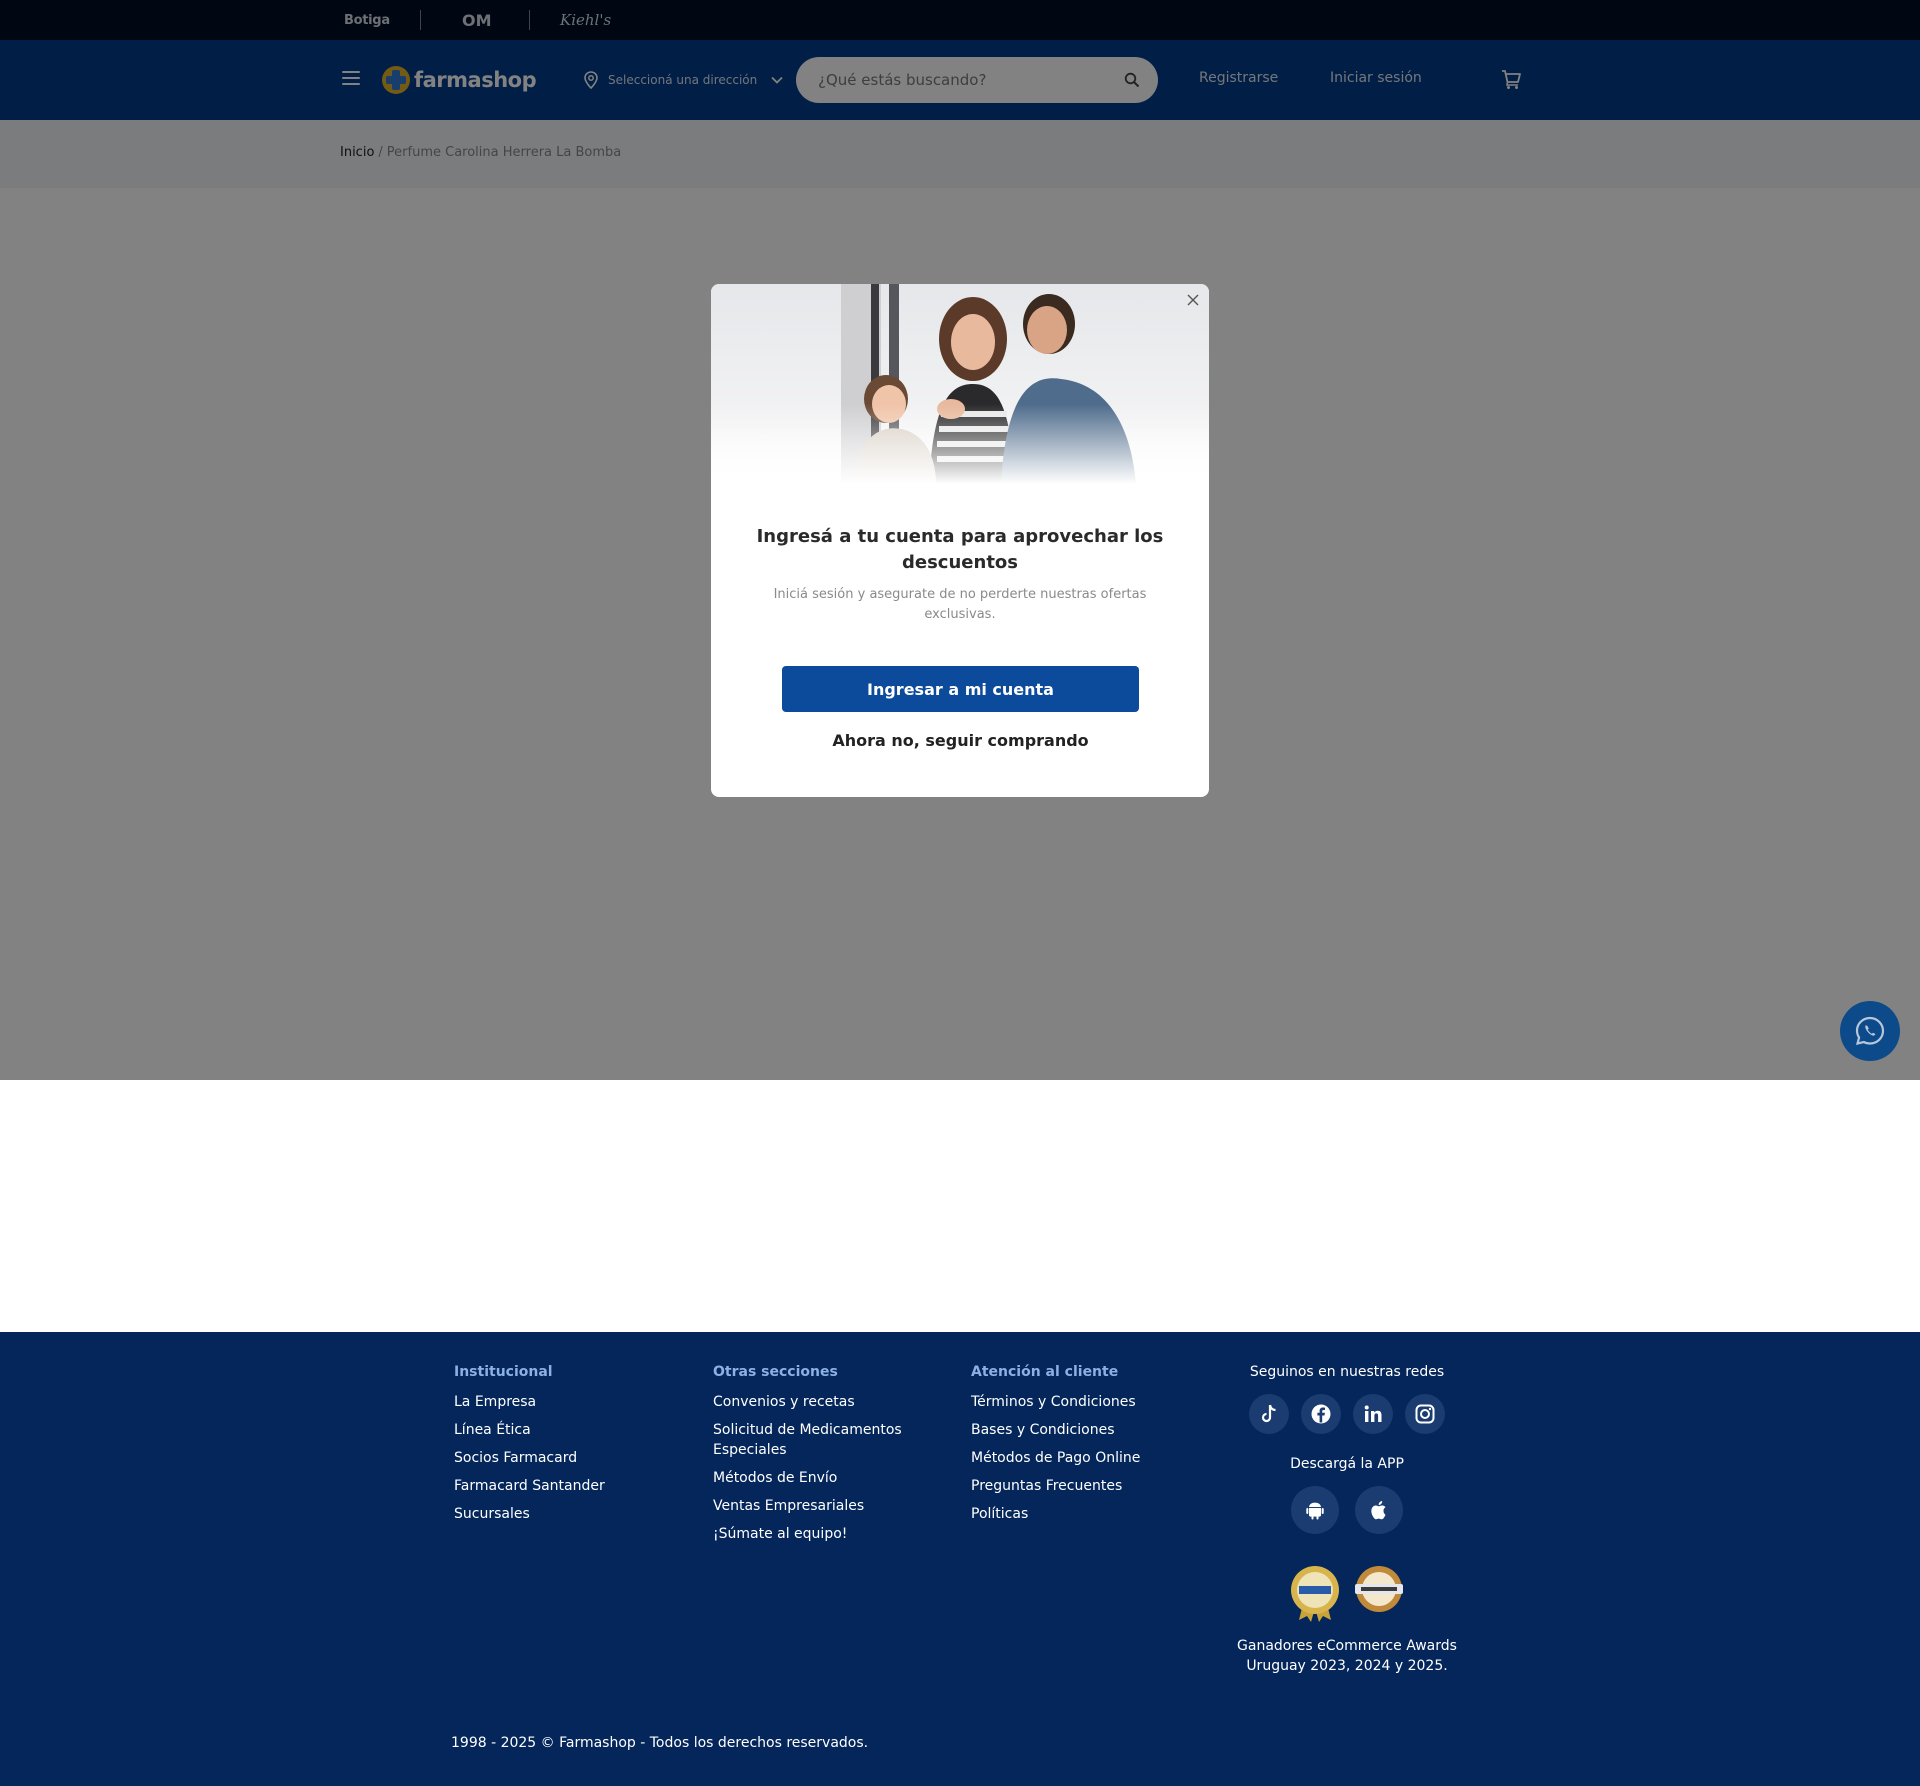 This screenshot has width=1920, height=1786. What do you see at coordinates (1045, 1372) in the screenshot?
I see `footer-column-title: Atención al cliente` at bounding box center [1045, 1372].